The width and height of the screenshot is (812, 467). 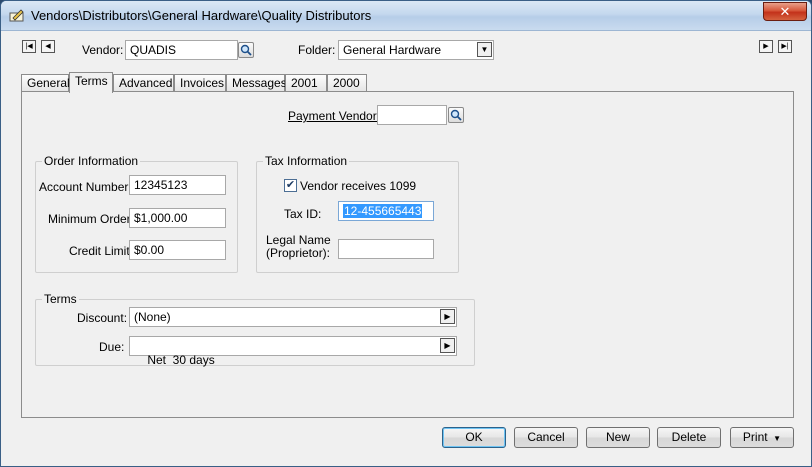 I want to click on next-record-button: ▶, so click(x=766, y=46).